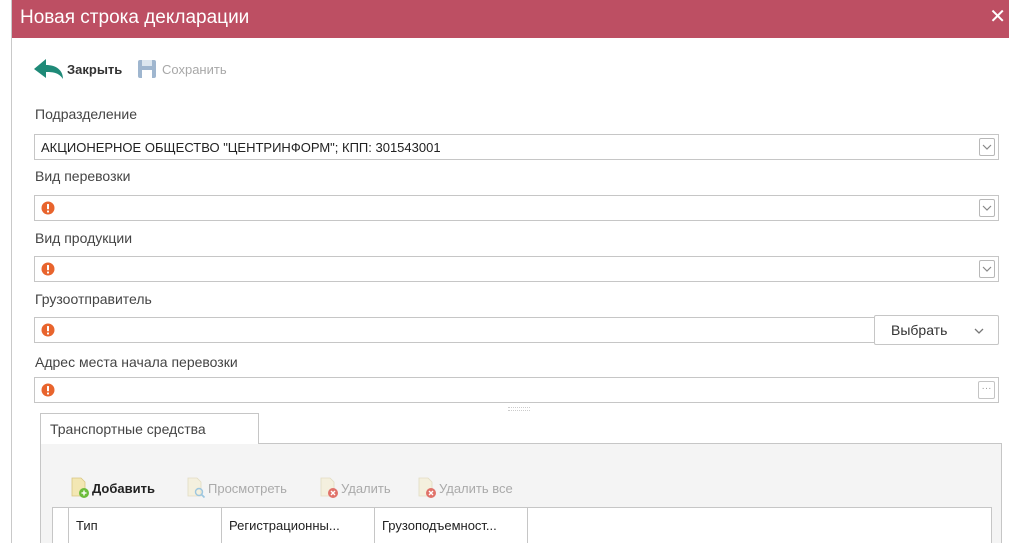 This screenshot has width=1009, height=543. What do you see at coordinates (87, 525) in the screenshot?
I see `column-header-label: Тип` at bounding box center [87, 525].